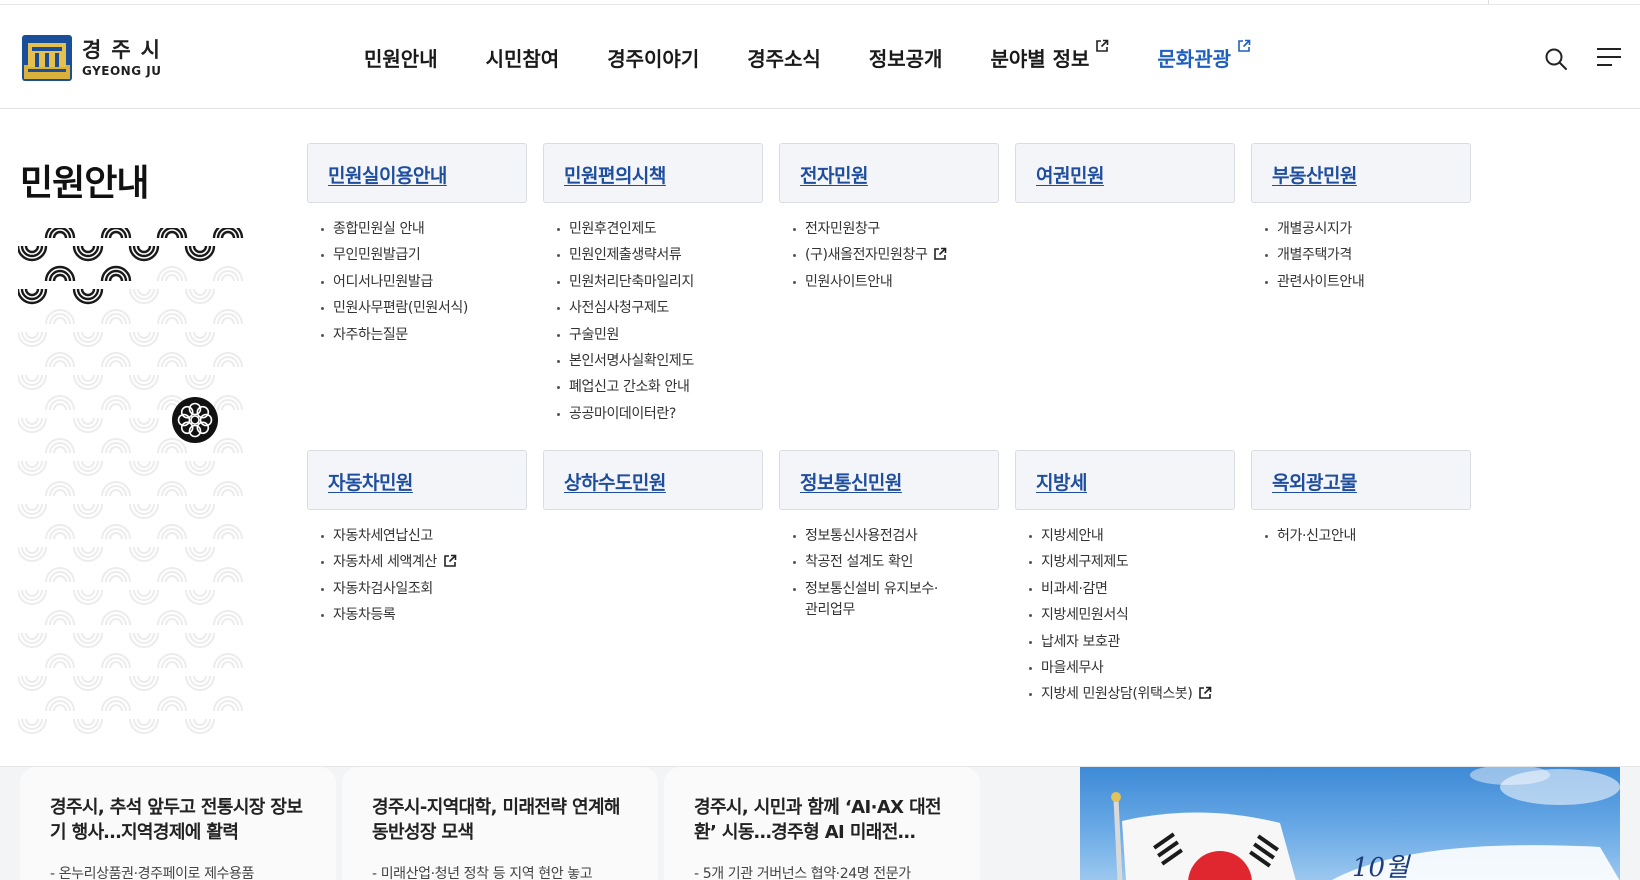 This screenshot has width=1640, height=880. I want to click on menu-sublist-item: 구술민원, so click(653, 335).